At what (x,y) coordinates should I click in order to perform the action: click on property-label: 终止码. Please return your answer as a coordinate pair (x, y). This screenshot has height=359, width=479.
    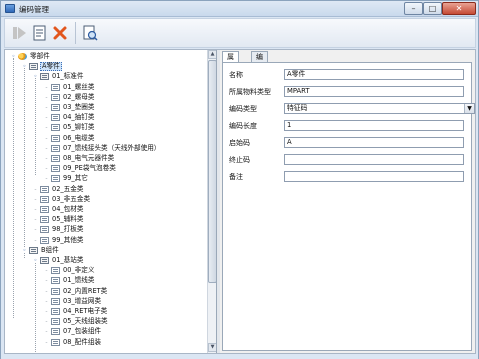
    Looking at the image, I should click on (239, 160).